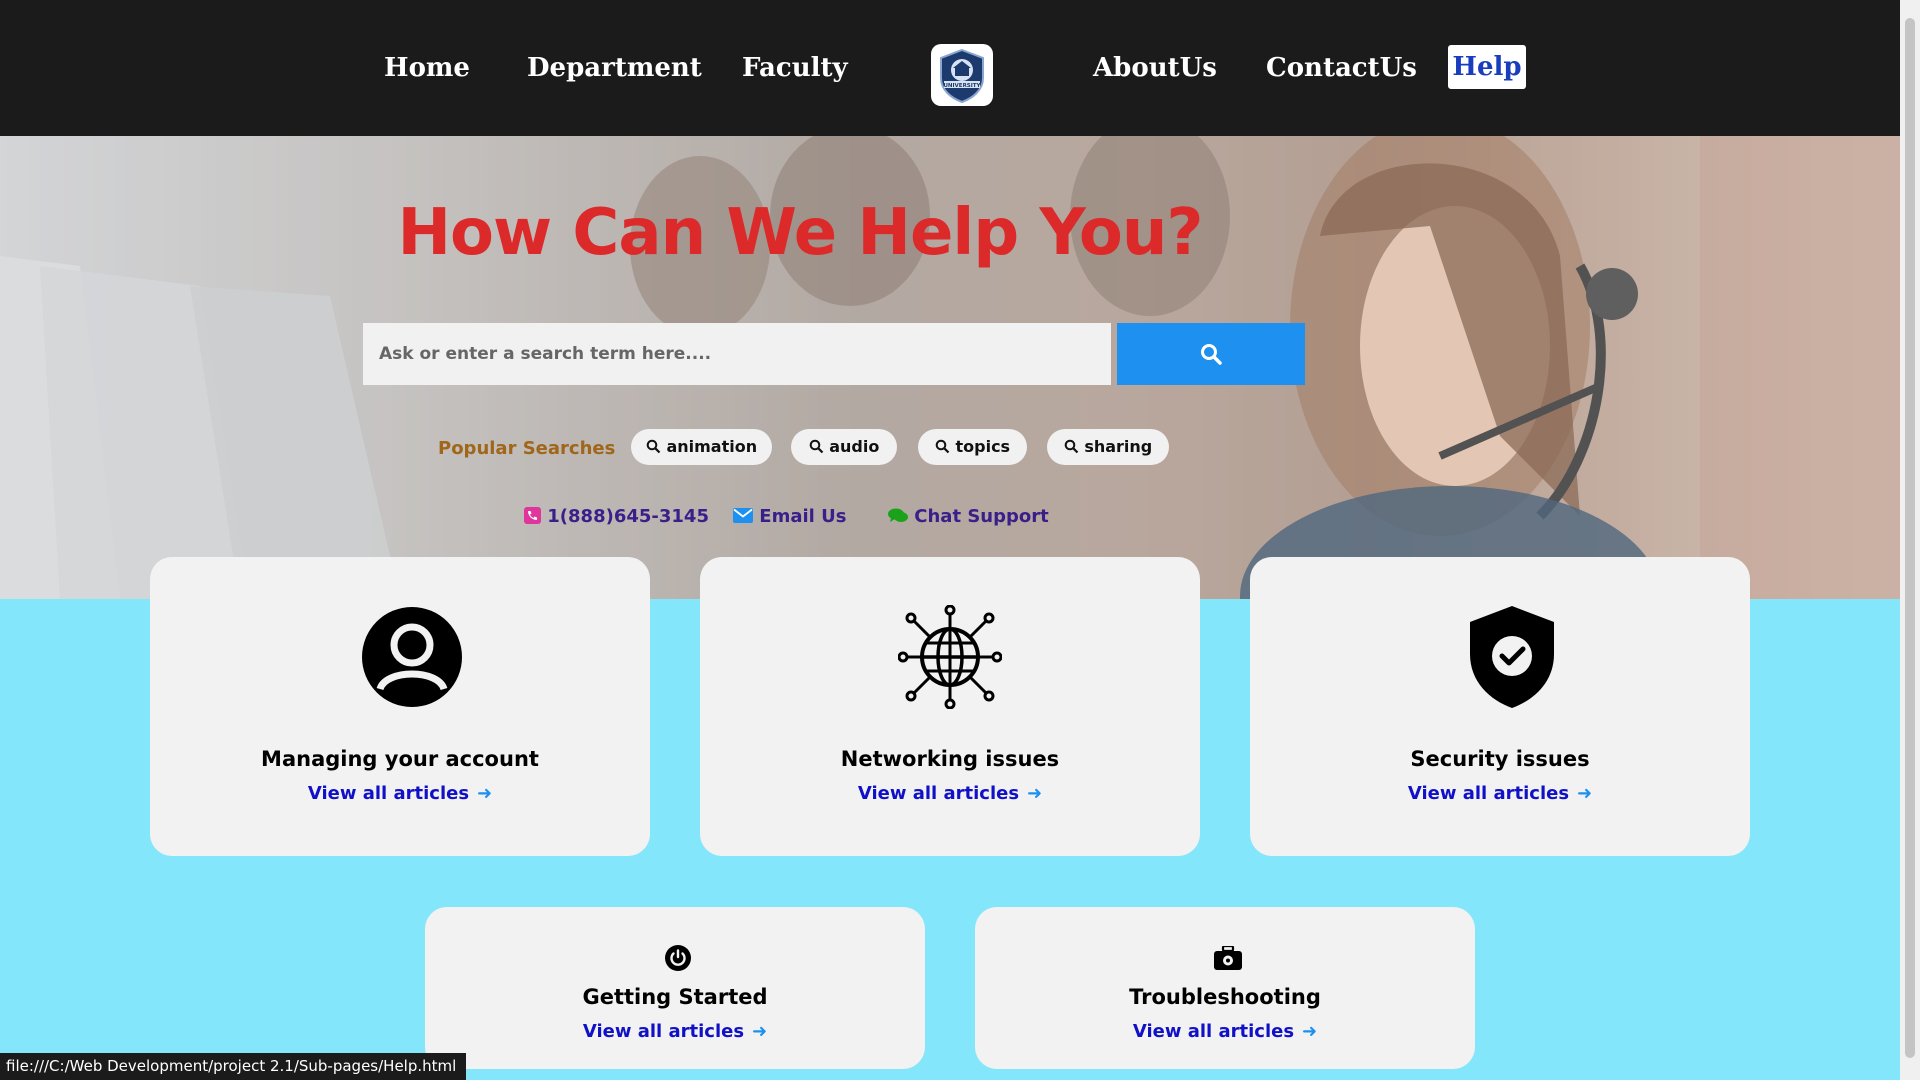  Describe the element at coordinates (795, 68) in the screenshot. I see `nav-faculty: Faculty` at that location.